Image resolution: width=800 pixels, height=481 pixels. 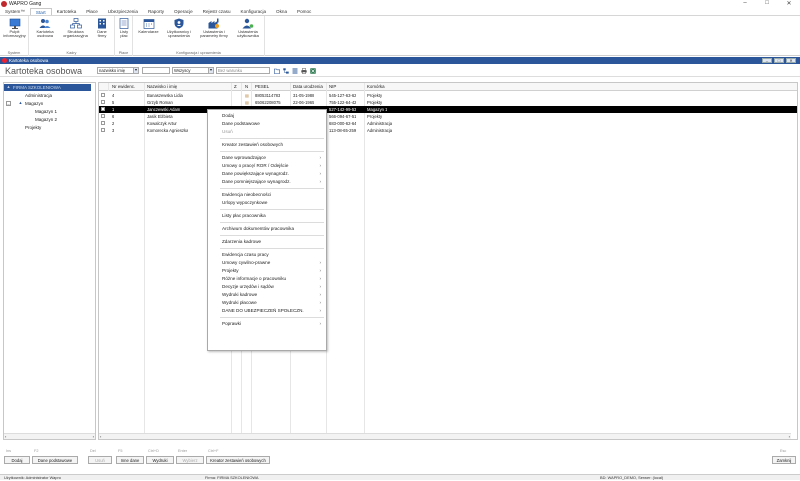 What do you see at coordinates (130, 460) in the screenshot?
I see `other-data-button: Inne dane` at bounding box center [130, 460].